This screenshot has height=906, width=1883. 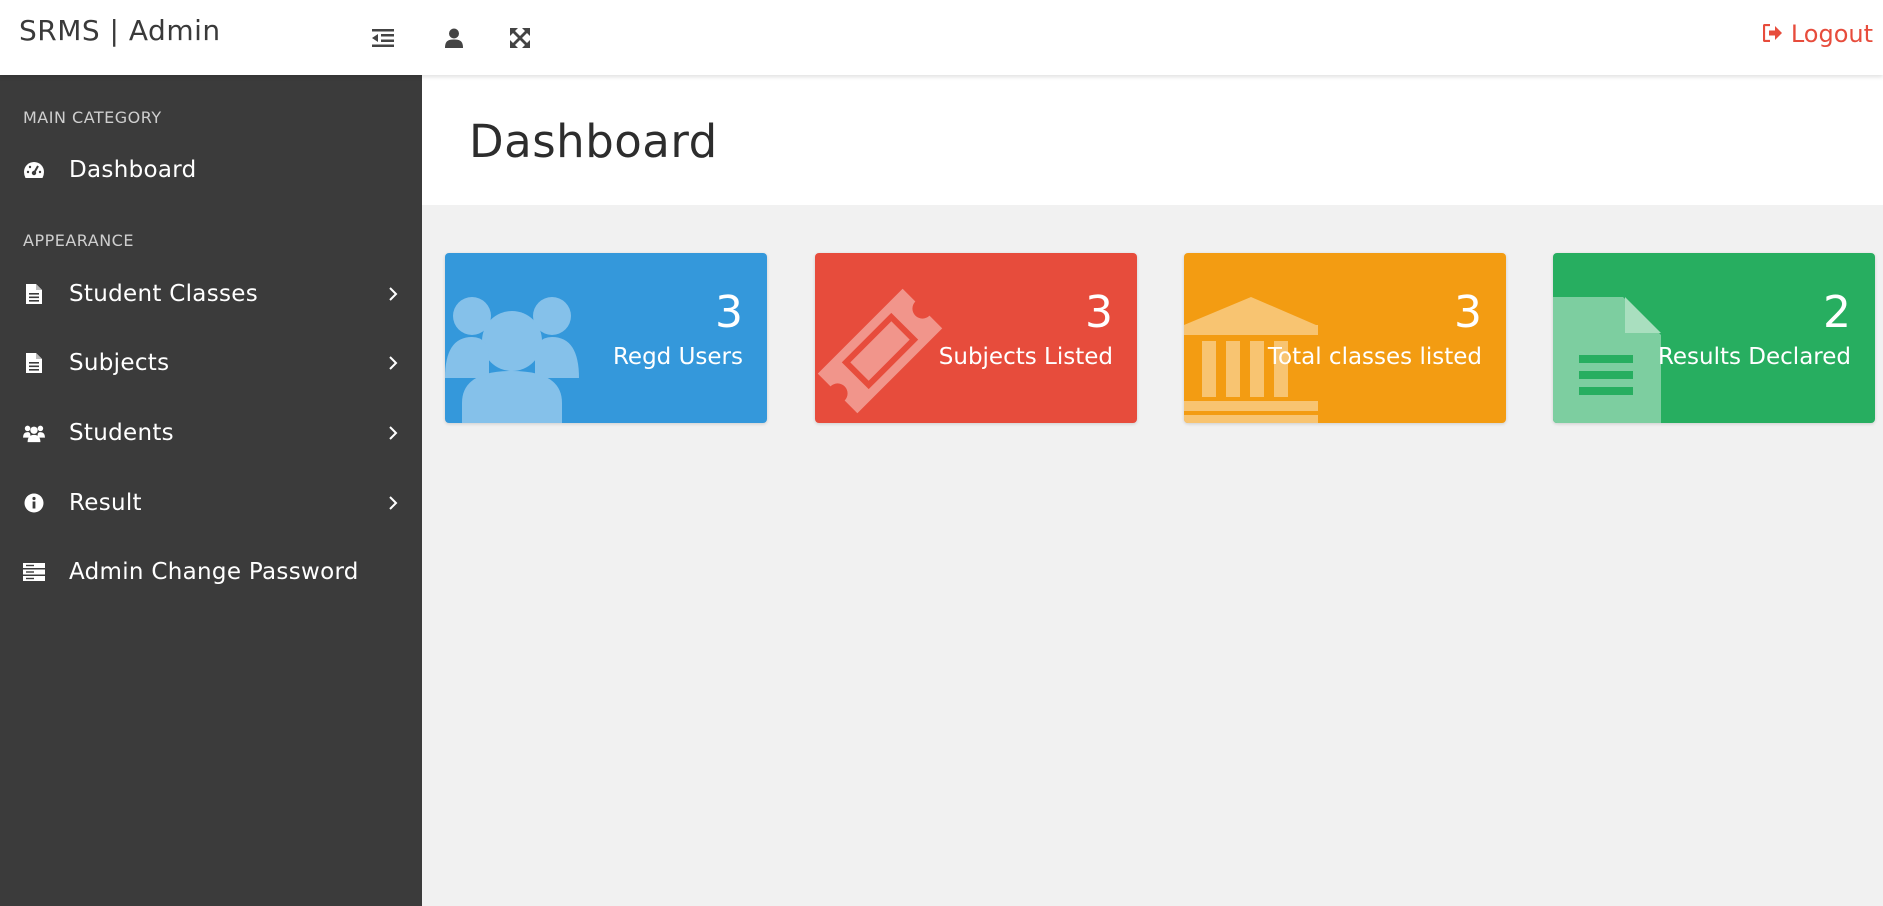 I want to click on info-icon, so click(x=34, y=503).